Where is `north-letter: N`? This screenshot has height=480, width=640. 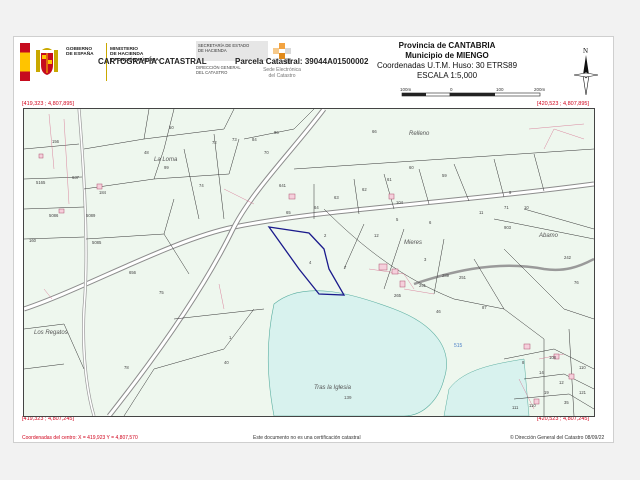 north-letter: N is located at coordinates (585, 51).